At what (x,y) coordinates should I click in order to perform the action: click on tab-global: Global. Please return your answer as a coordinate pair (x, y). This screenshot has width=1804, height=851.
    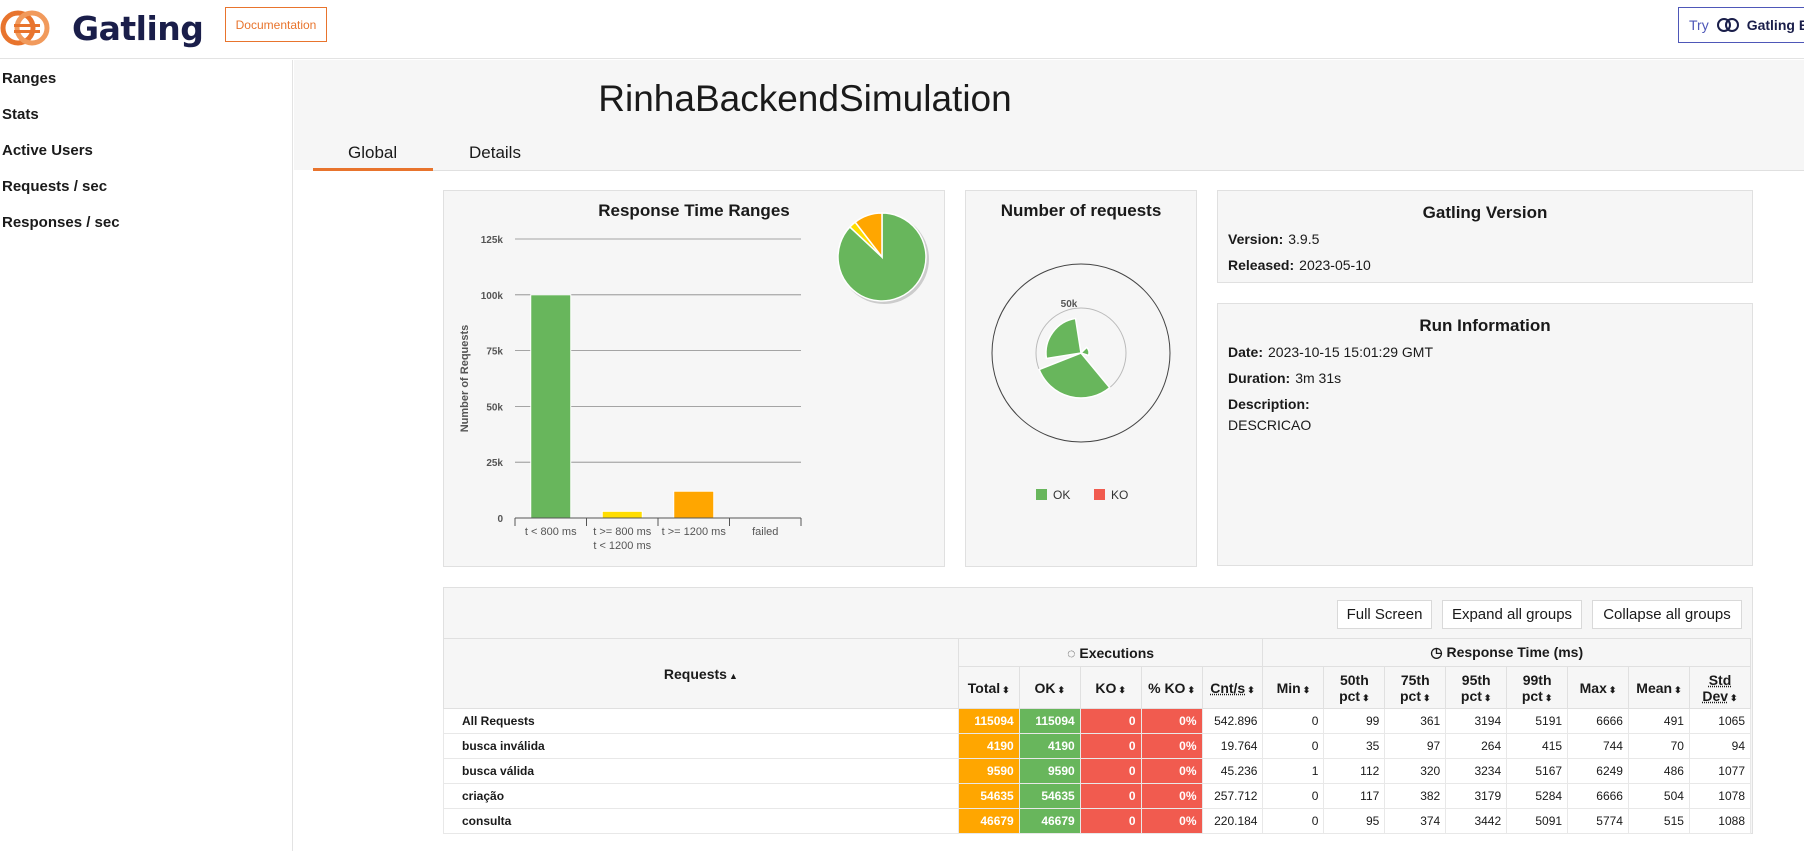
    Looking at the image, I should click on (372, 153).